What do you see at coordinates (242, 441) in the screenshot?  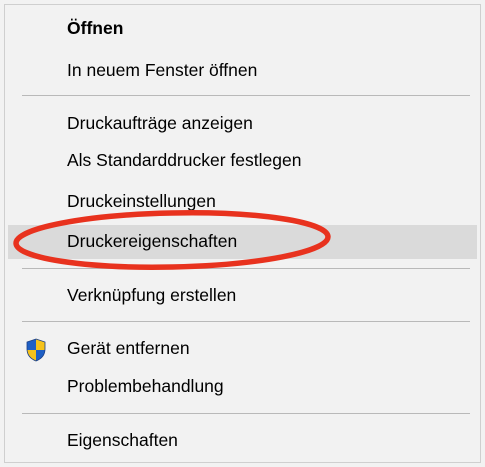 I see `menu-item-properties: Eigenschaften` at bounding box center [242, 441].